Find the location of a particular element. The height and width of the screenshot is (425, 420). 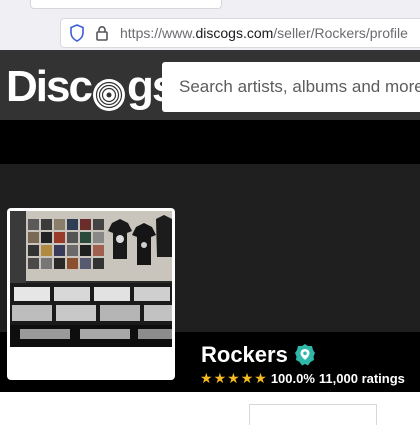

verified-badge-icon is located at coordinates (305, 355).